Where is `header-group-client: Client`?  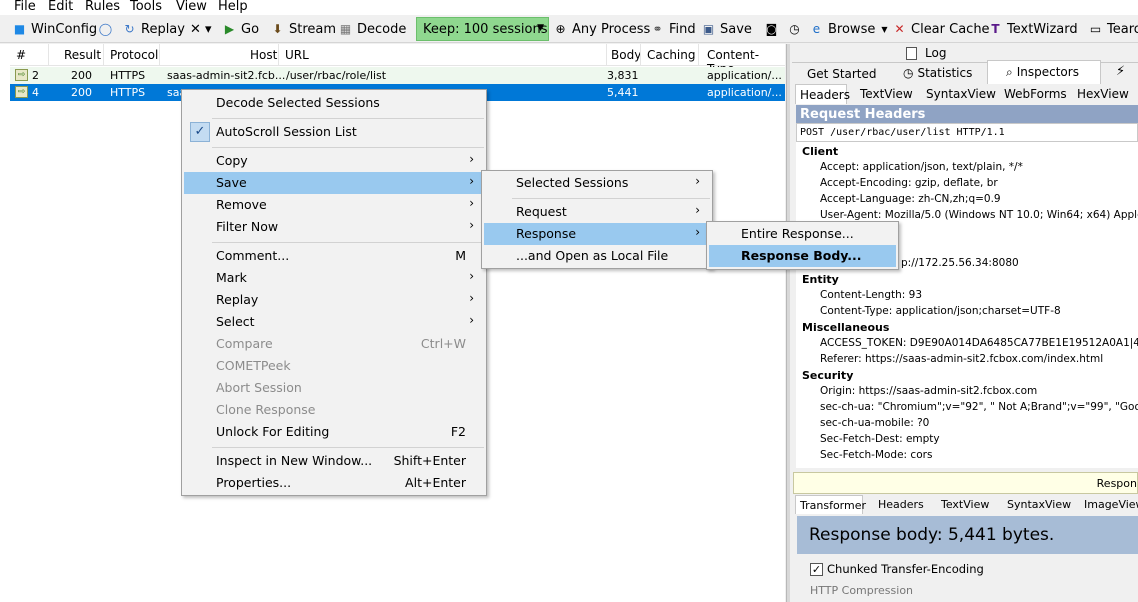 header-group-client: Client is located at coordinates (820, 151).